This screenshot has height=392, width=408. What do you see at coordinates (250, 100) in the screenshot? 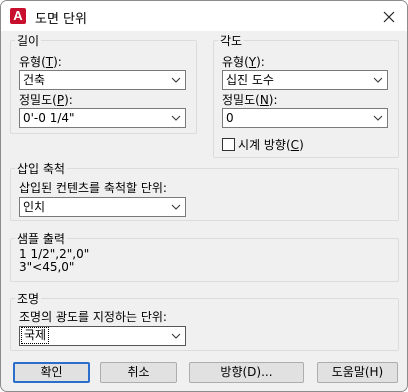
I see `angle-precision-label: 정밀도(N):` at bounding box center [250, 100].